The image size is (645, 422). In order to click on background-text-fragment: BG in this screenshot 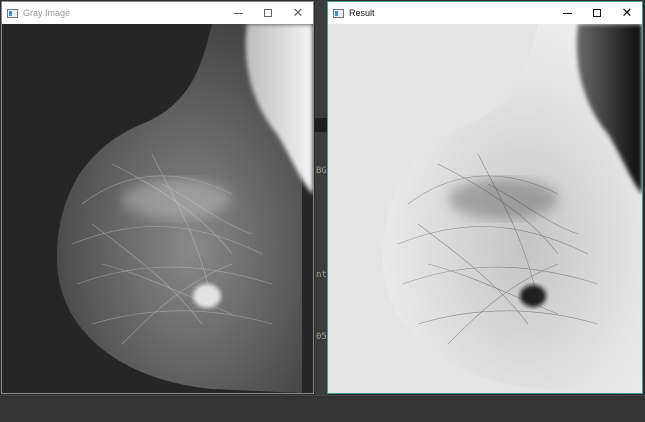, I will do `click(321, 171)`.